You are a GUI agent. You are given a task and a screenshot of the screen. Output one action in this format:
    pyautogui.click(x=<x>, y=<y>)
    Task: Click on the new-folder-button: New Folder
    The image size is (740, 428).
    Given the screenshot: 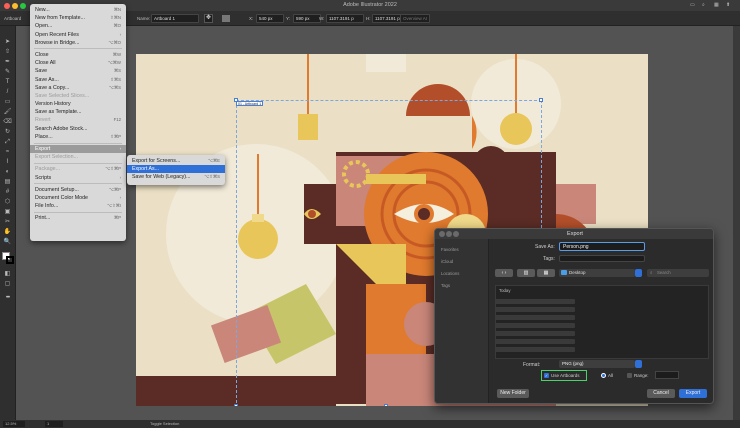 What is the action you would take?
    pyautogui.click(x=513, y=393)
    